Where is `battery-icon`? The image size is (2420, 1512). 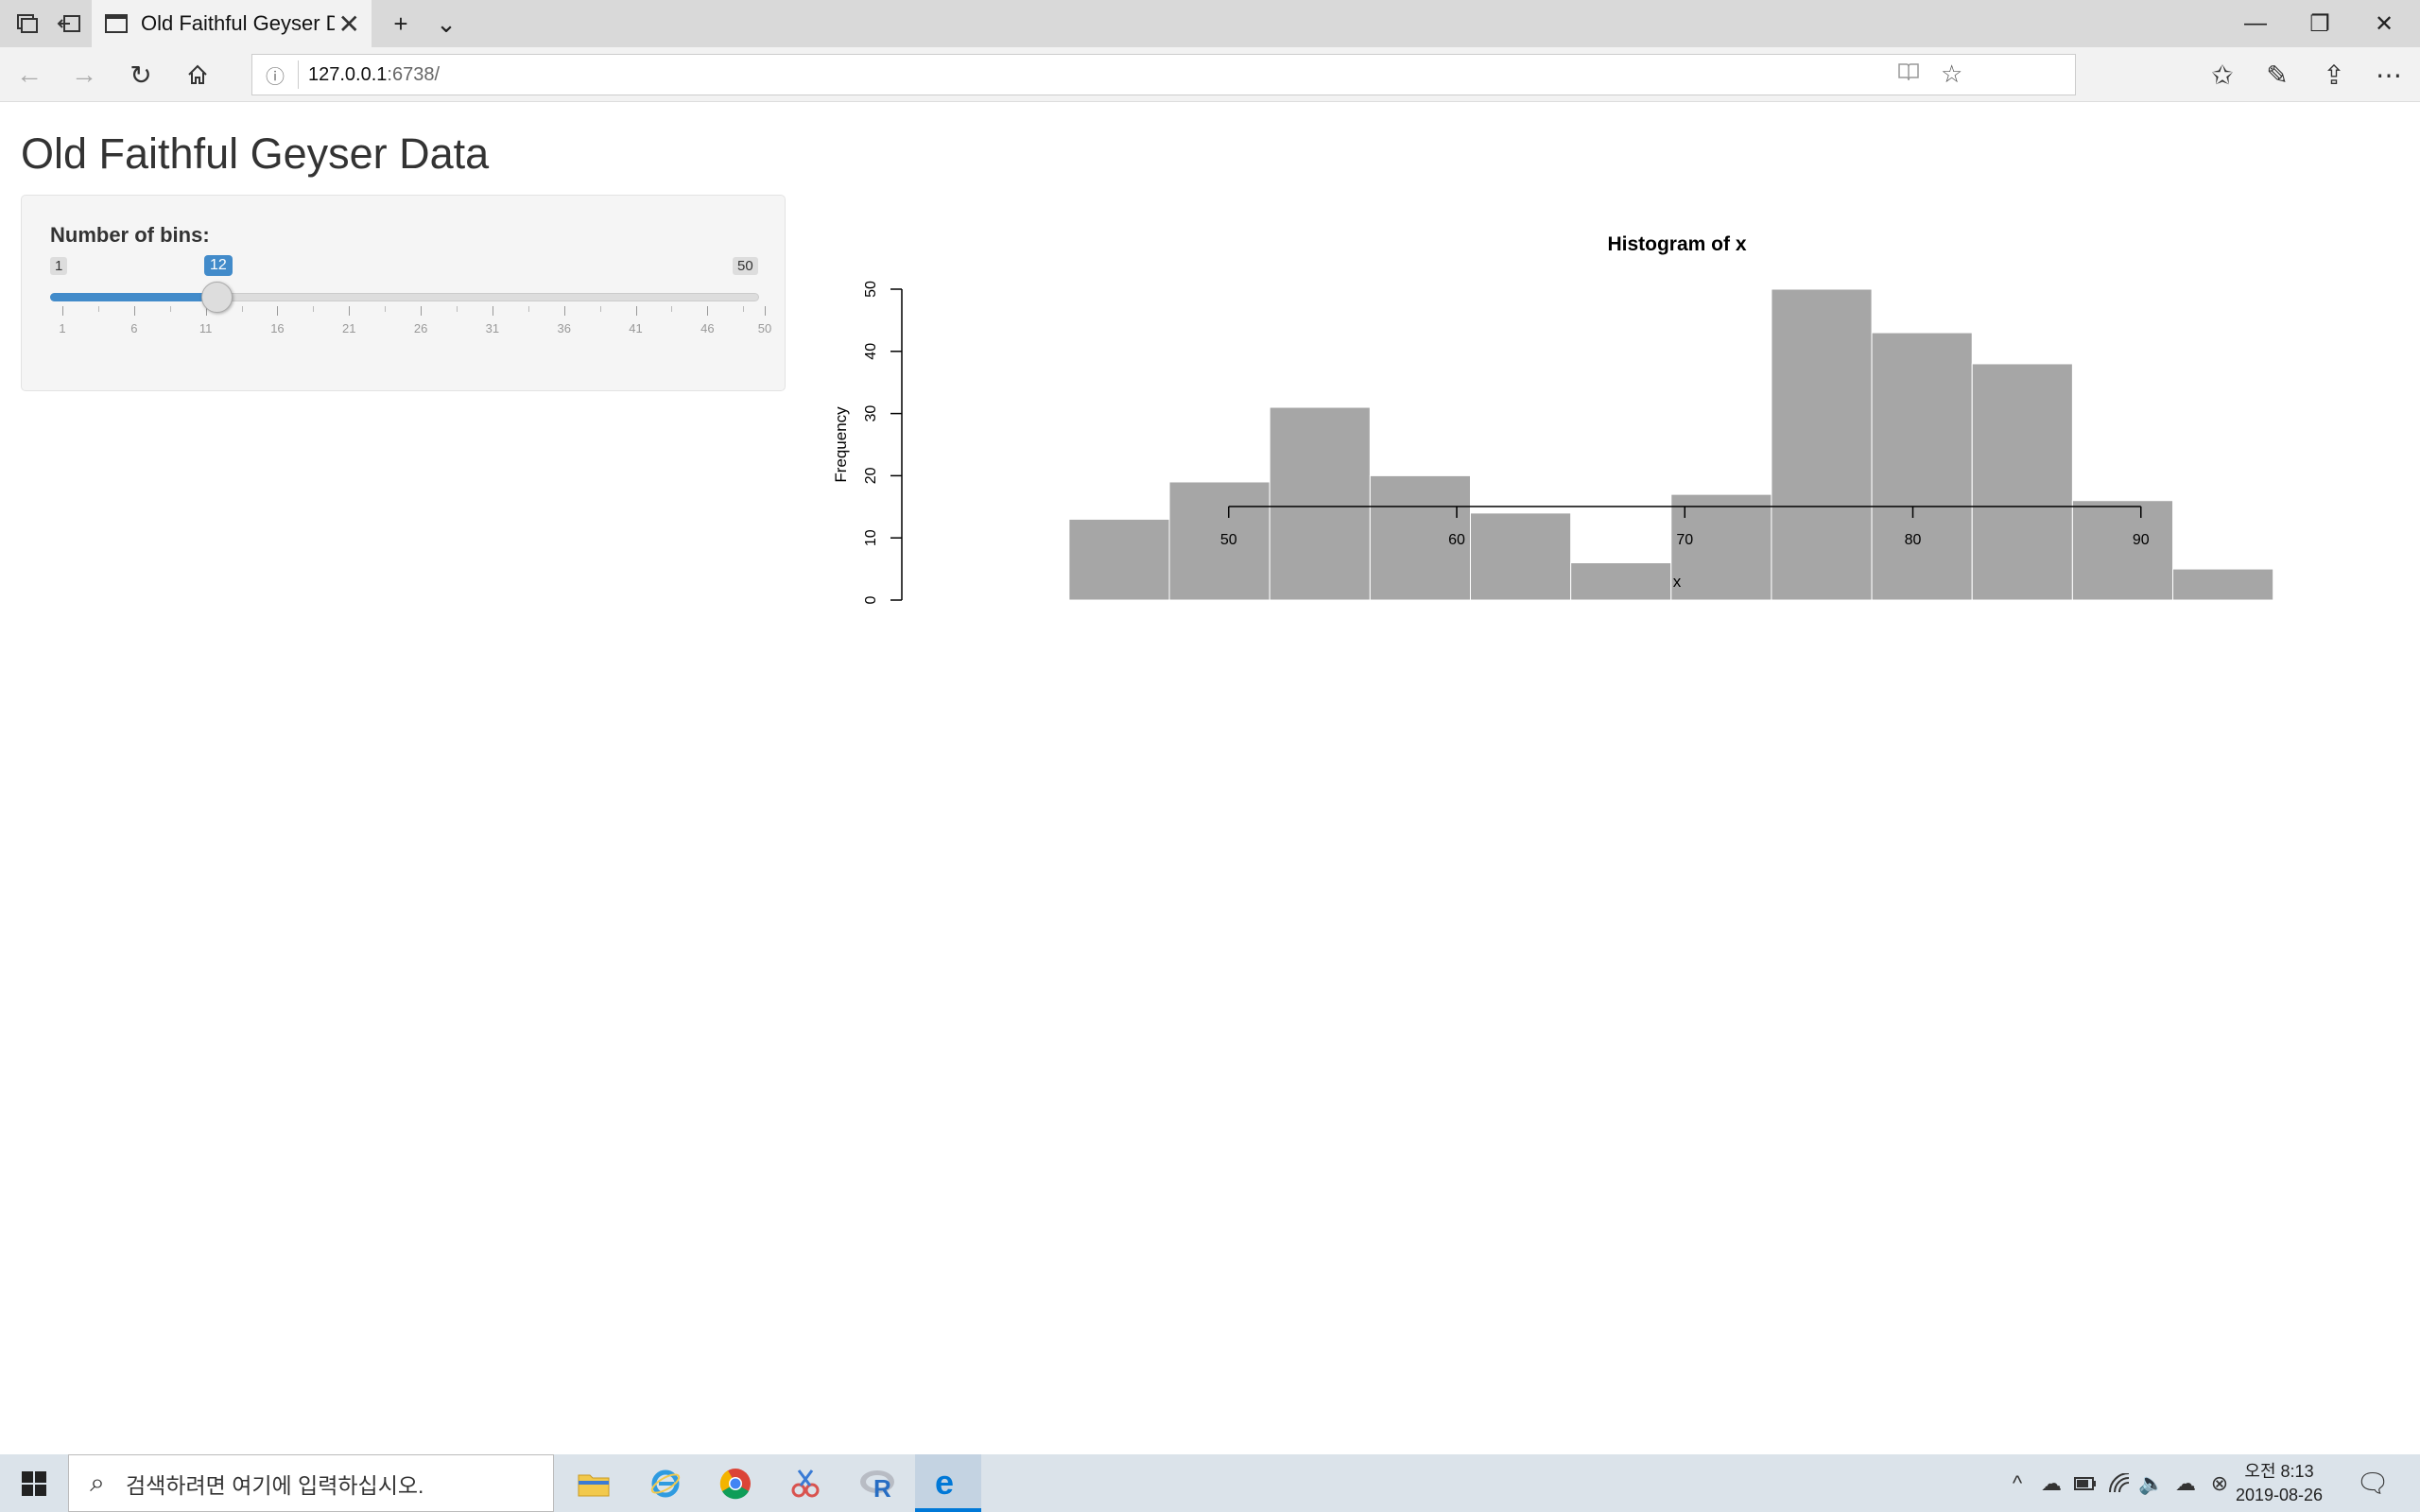 battery-icon is located at coordinates (2085, 1483).